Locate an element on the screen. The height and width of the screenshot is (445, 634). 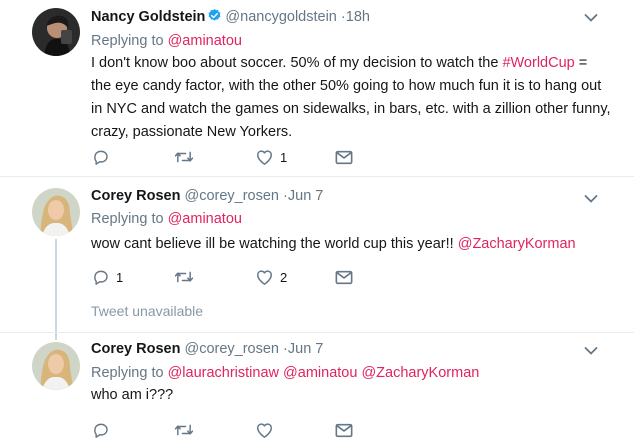
hashtag-link: #WorldCup is located at coordinates (538, 63).